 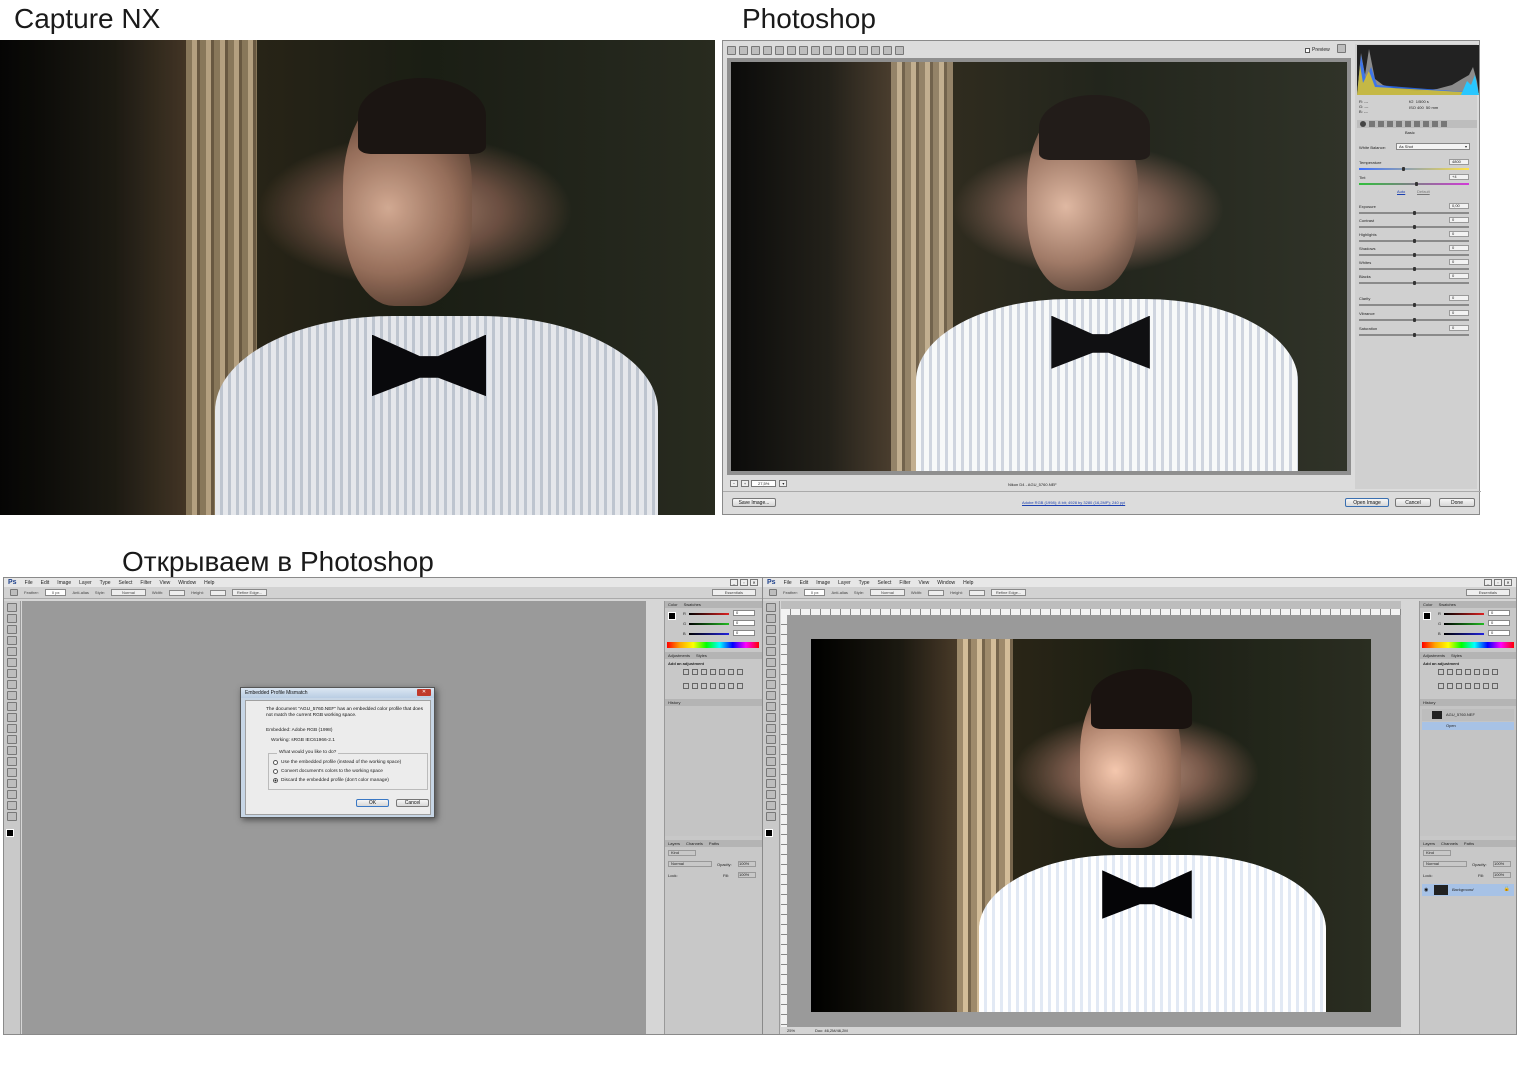 What do you see at coordinates (1459, 313) in the screenshot?
I see `slider-value-vibrance: 0` at bounding box center [1459, 313].